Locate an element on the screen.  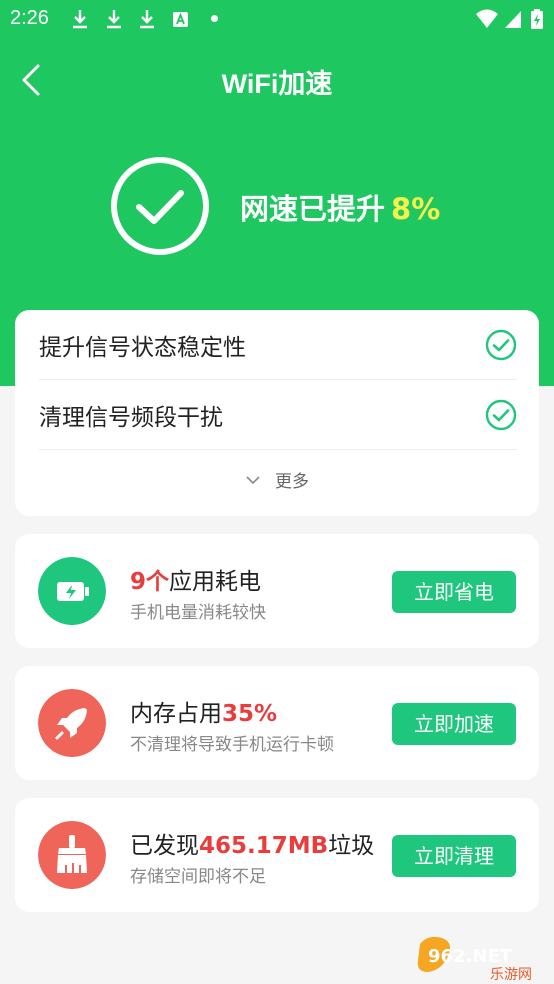
hero-percent: 8% is located at coordinates (416, 209).